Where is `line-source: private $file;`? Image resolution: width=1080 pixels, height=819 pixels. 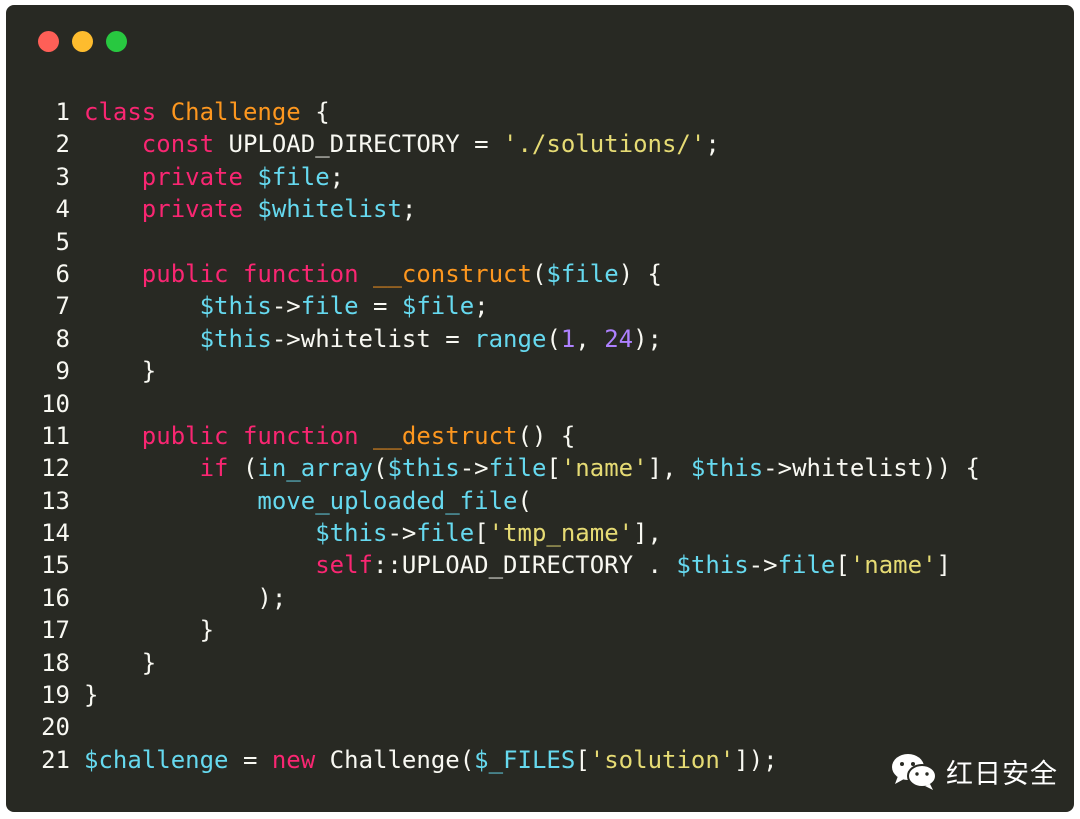
line-source: private $file; is located at coordinates (214, 177).